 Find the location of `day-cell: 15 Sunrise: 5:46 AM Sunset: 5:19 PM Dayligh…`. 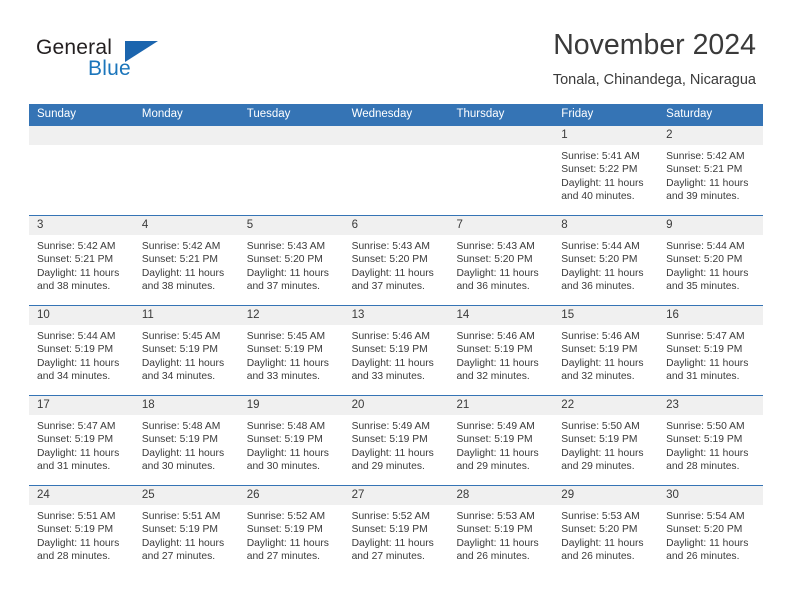

day-cell: 15 Sunrise: 5:46 AM Sunset: 5:19 PM Dayligh… is located at coordinates (606, 350).